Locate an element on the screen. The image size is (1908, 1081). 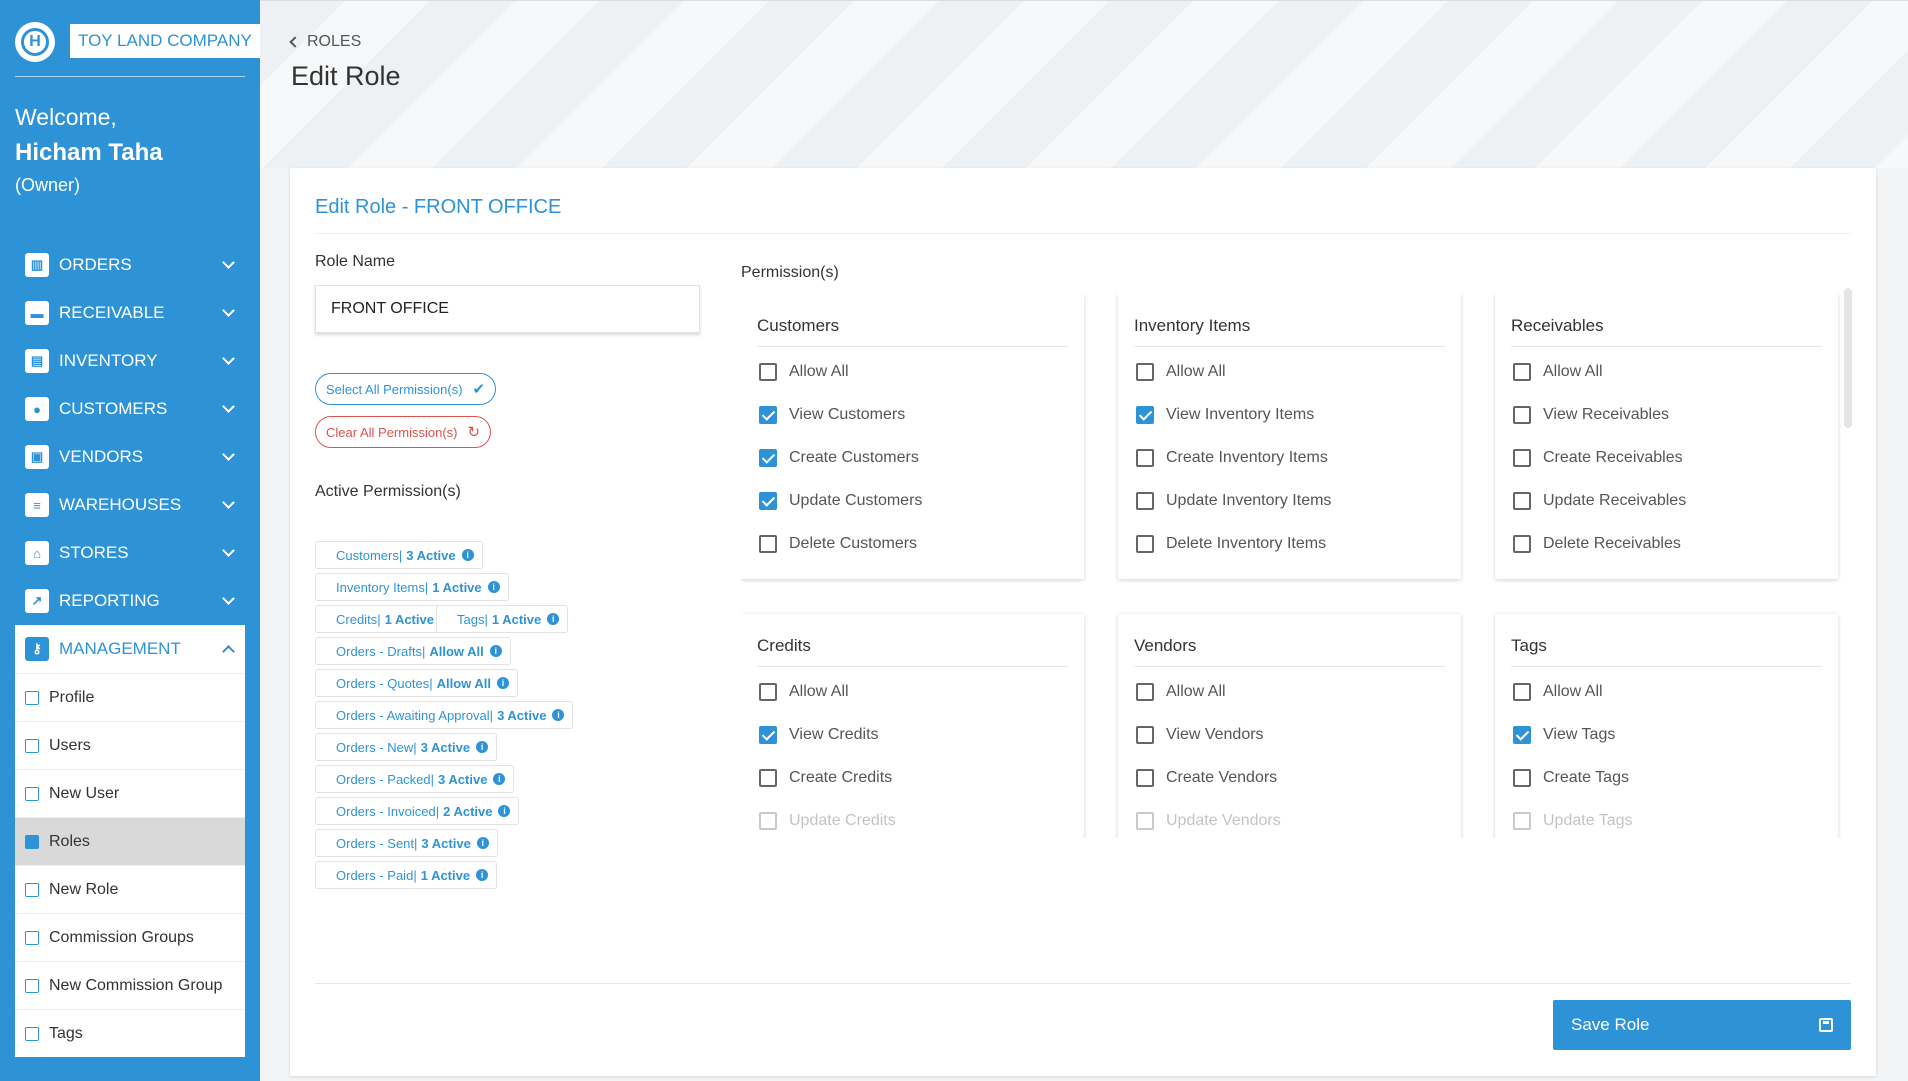
select-all-button: Select All Permission(s) ✔ is located at coordinates (406, 389).